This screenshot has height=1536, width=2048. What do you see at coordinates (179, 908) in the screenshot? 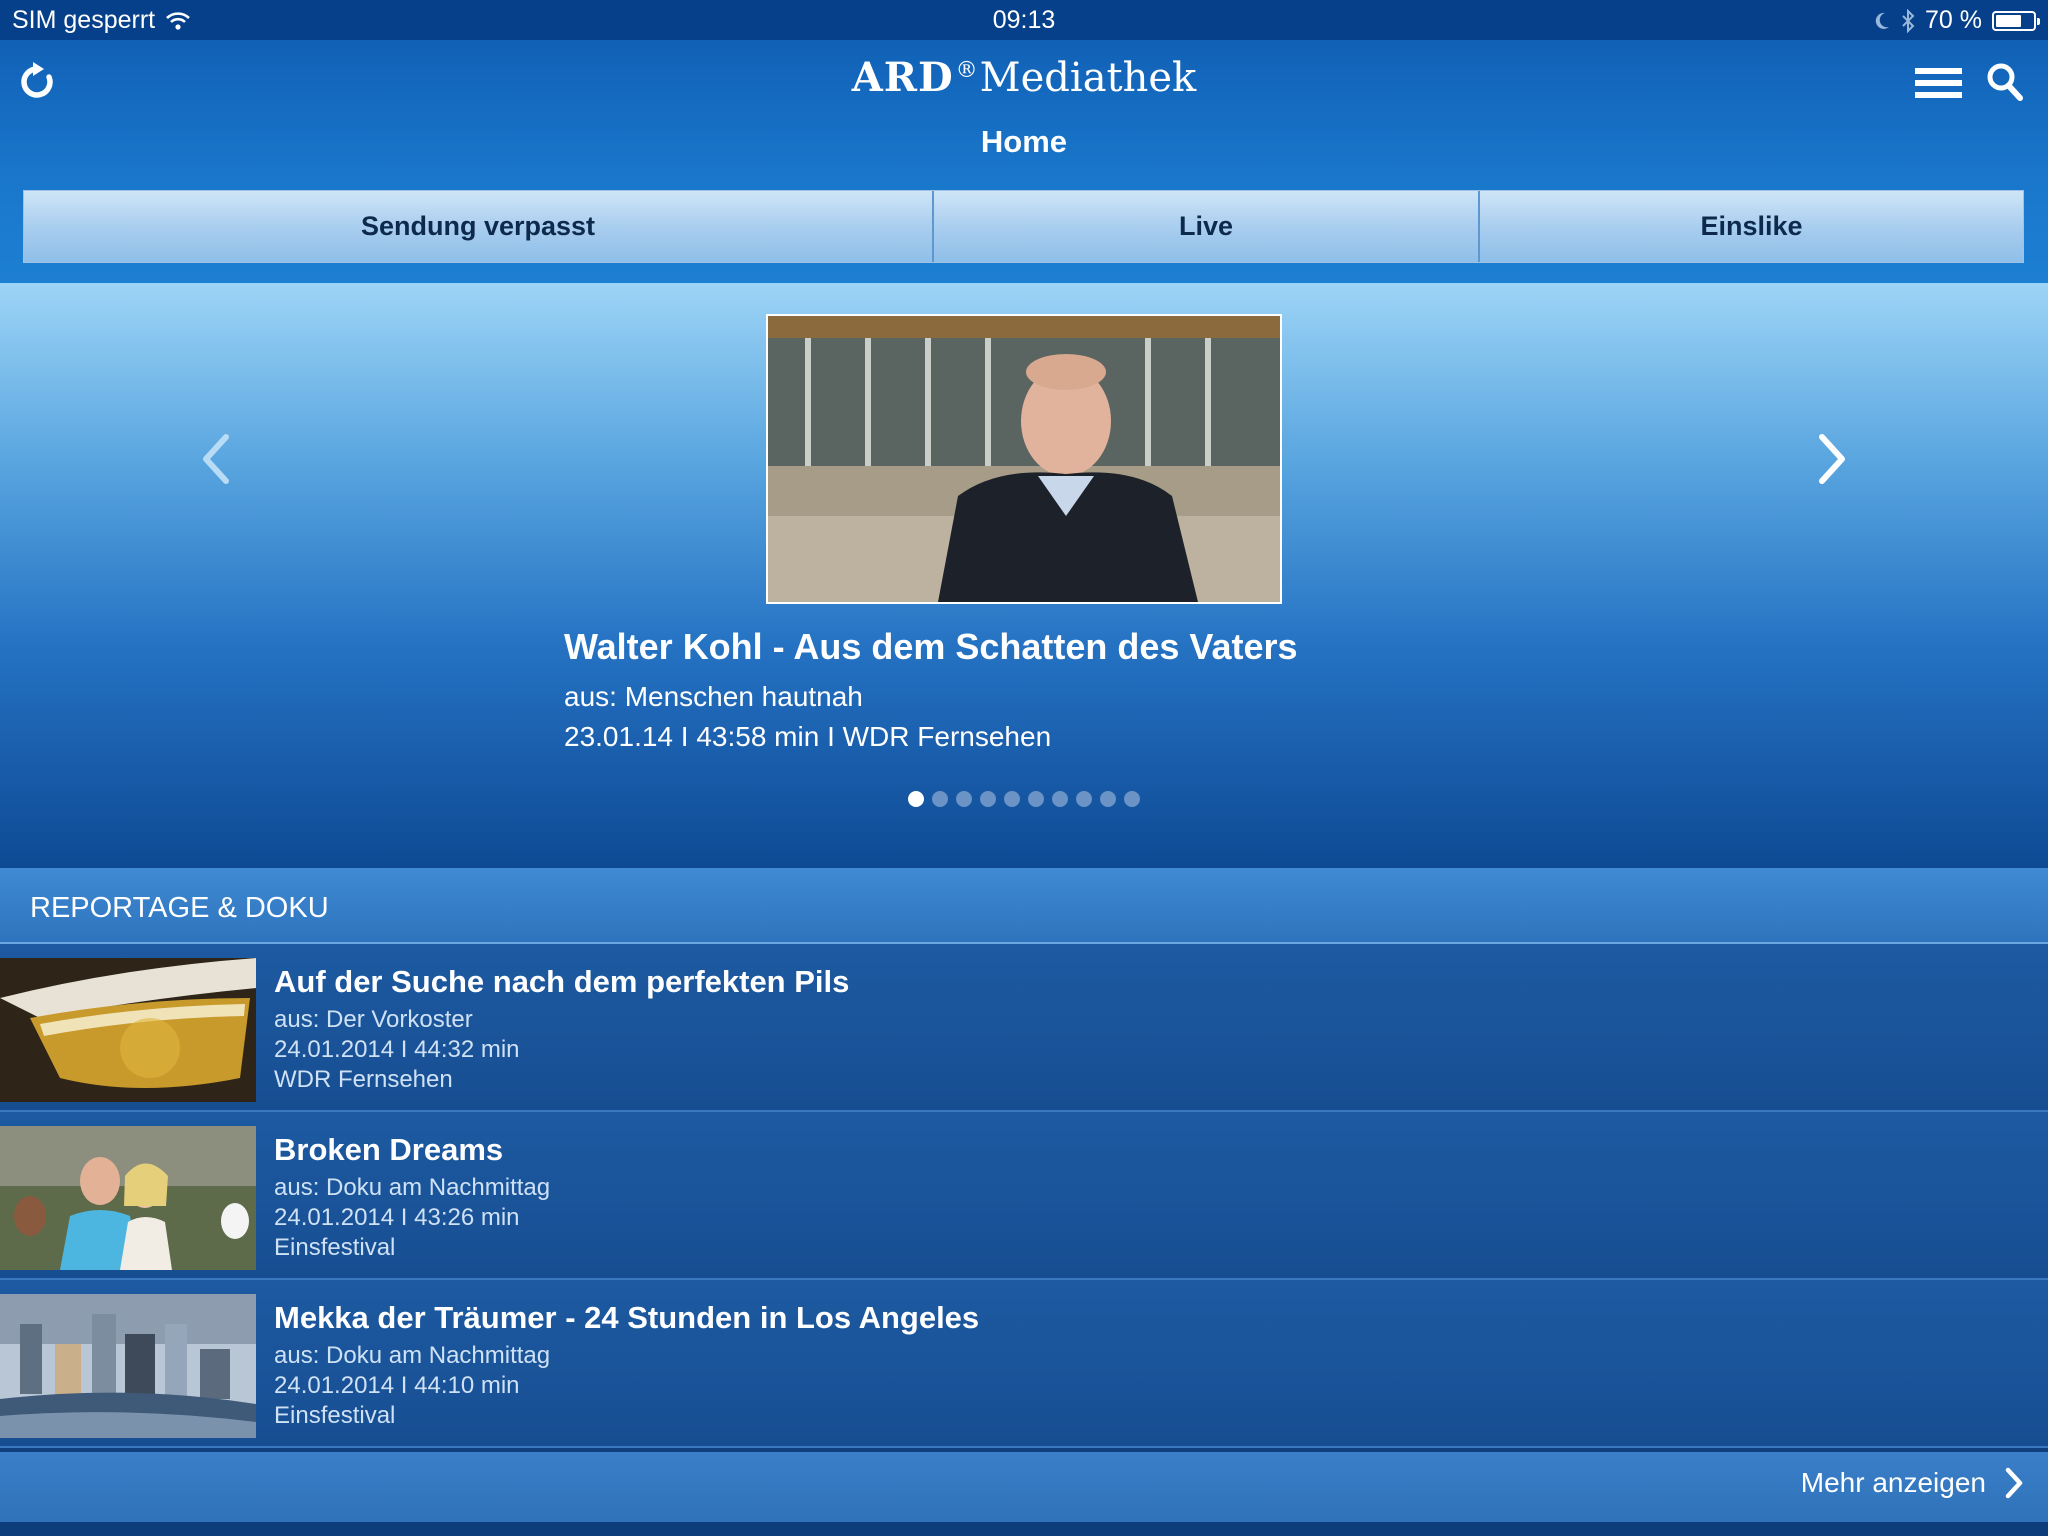
I see `section-title: REPORTAGE & DOKU` at bounding box center [179, 908].